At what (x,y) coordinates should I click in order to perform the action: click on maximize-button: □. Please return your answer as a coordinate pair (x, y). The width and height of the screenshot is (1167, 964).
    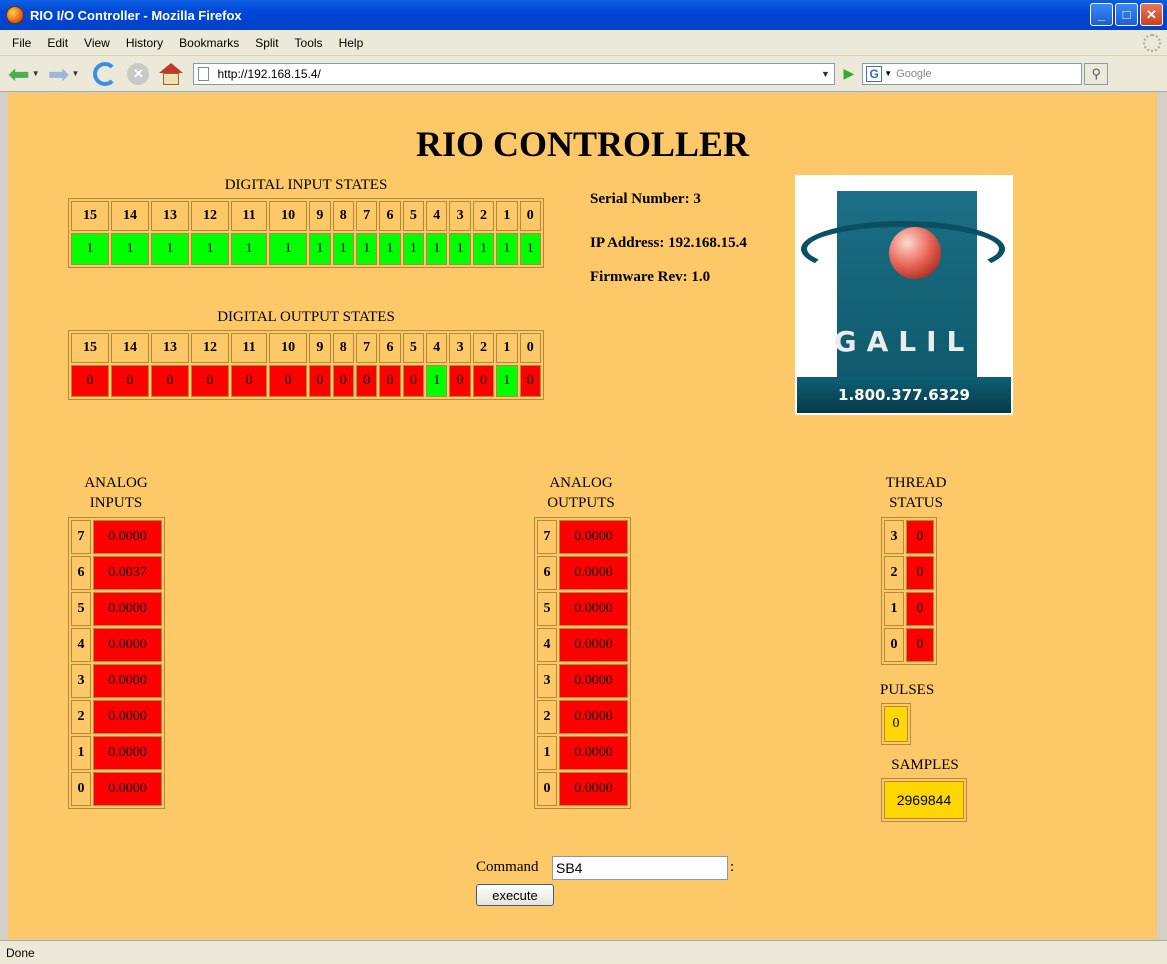
    Looking at the image, I should click on (1126, 14).